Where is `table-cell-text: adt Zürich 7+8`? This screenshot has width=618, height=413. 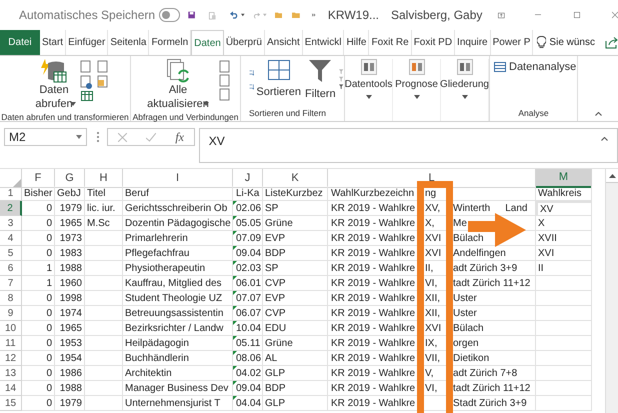 table-cell-text: adt Zürich 7+8 is located at coordinates (485, 373).